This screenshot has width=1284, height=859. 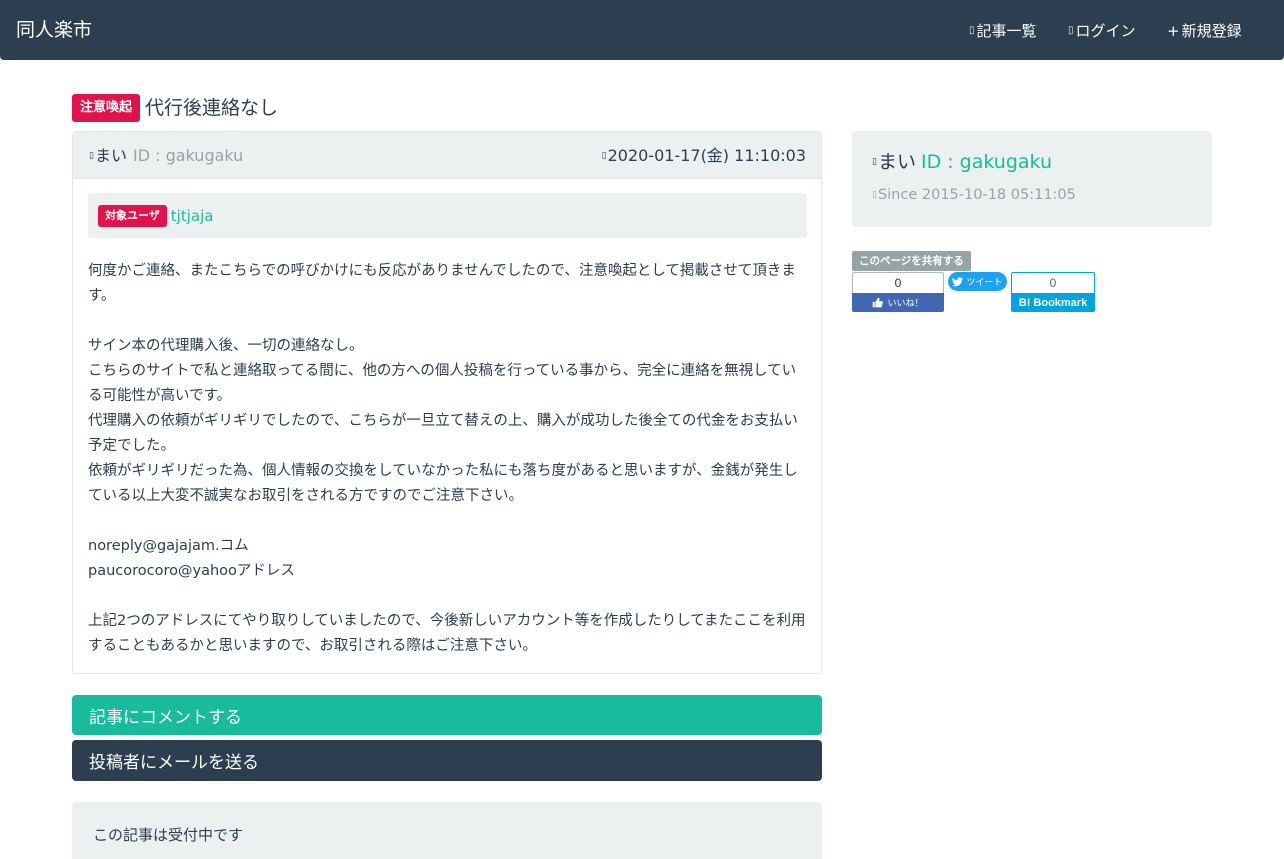 I want to click on hatena-bookmark-button: B! Bookmark, so click(x=1053, y=302).